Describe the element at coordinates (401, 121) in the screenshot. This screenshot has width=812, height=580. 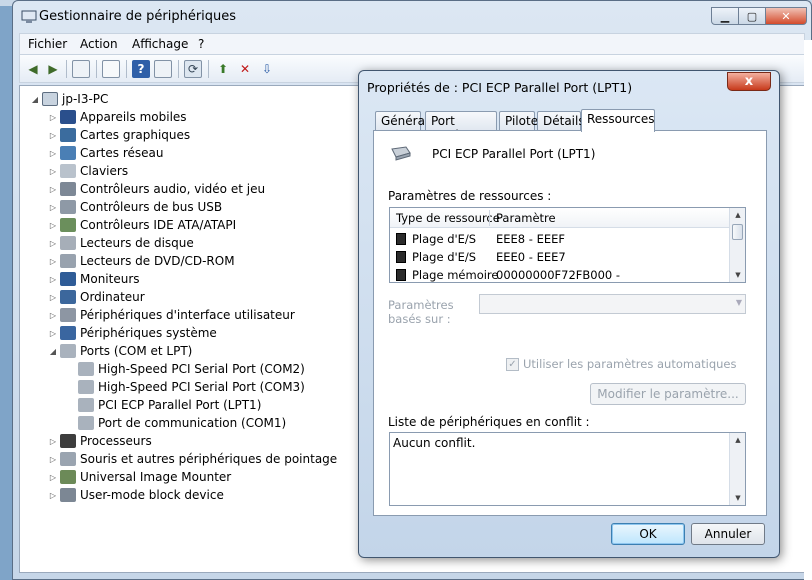
I see `tab-general: Général` at that location.